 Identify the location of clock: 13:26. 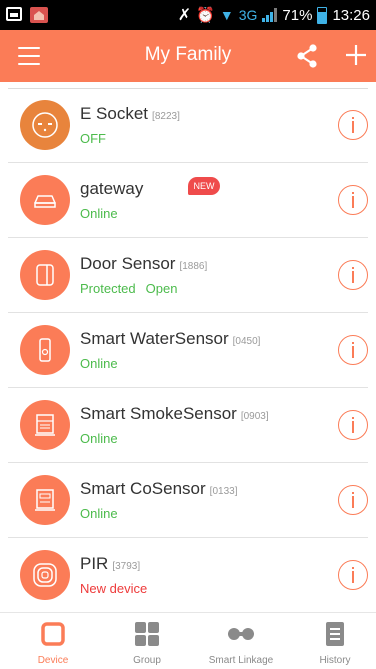
(351, 15).